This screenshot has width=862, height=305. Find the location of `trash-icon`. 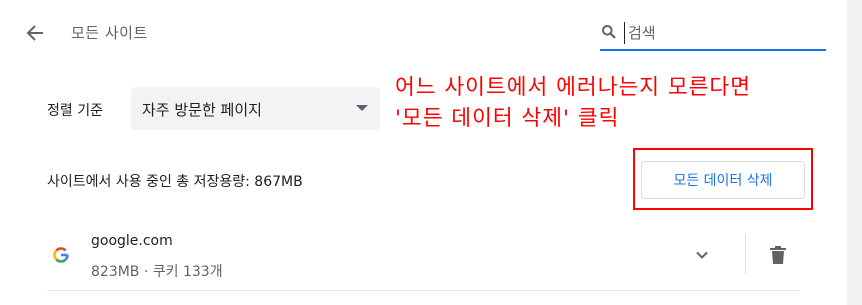

trash-icon is located at coordinates (778, 255).